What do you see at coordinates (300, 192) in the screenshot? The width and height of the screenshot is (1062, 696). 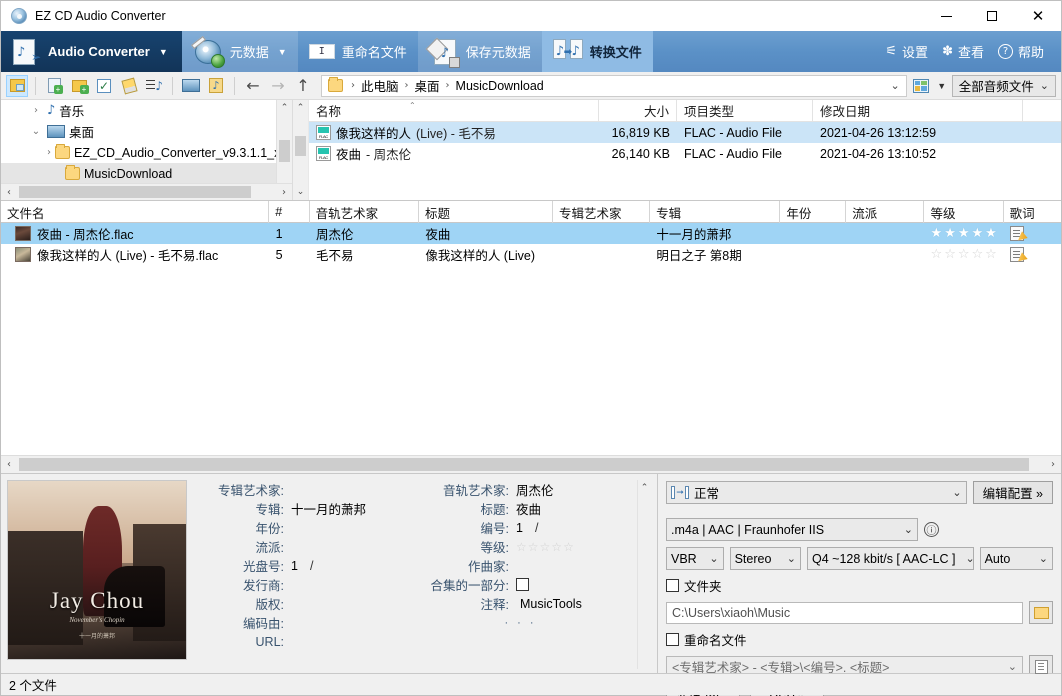 I see `scroll-down-icon: ⌄` at bounding box center [300, 192].